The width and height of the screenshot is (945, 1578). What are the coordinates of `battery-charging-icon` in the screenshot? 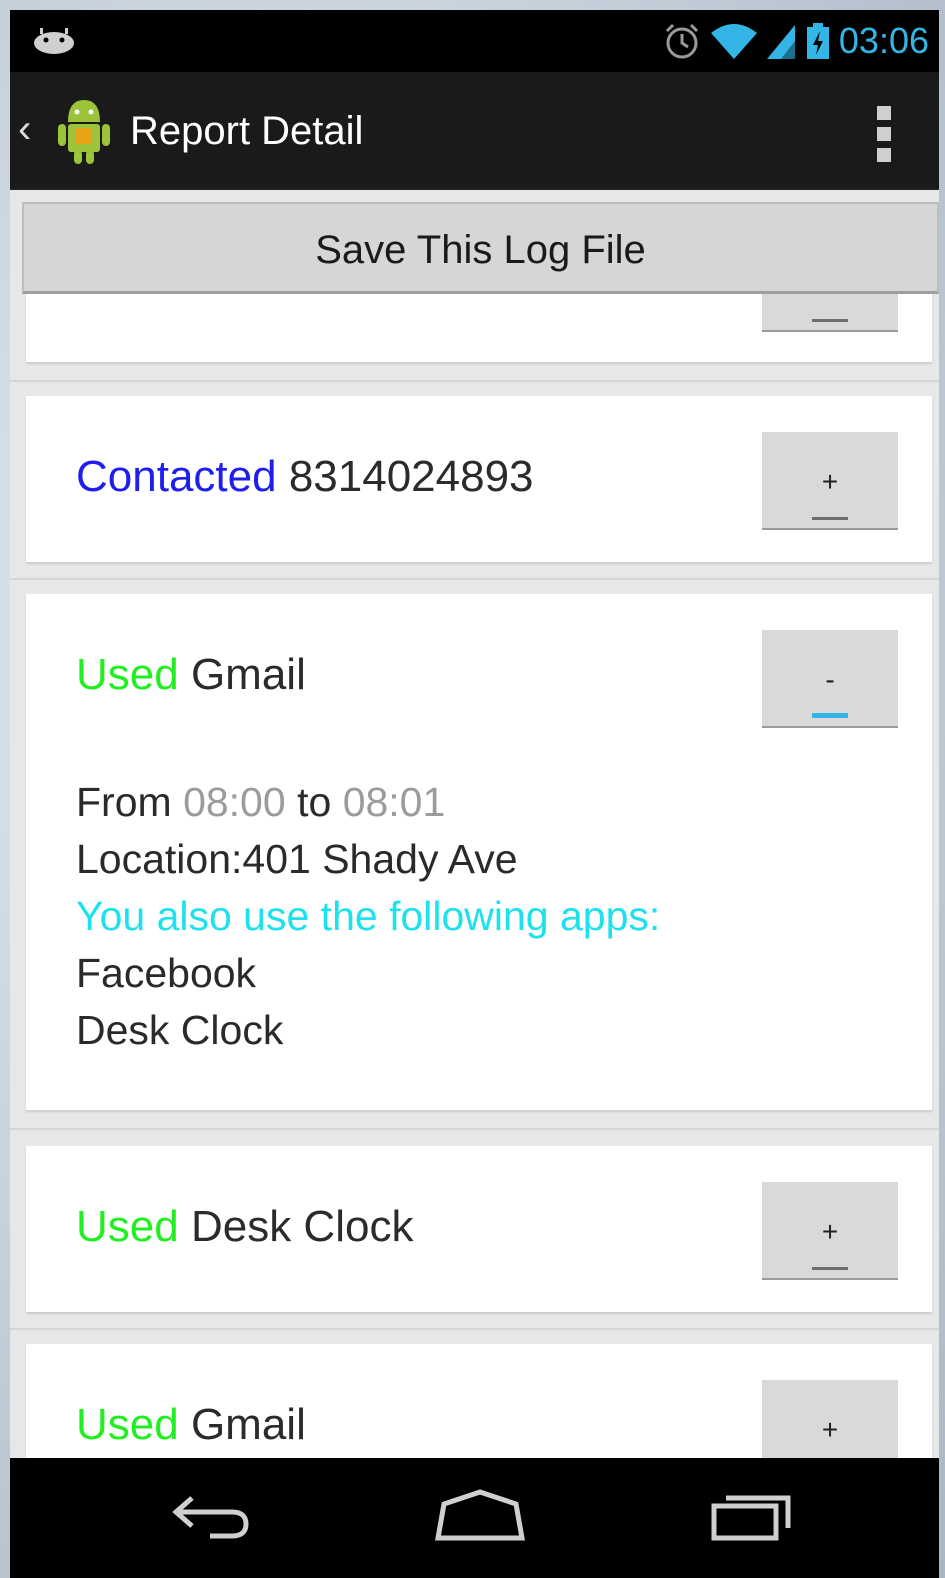 It's located at (817, 41).